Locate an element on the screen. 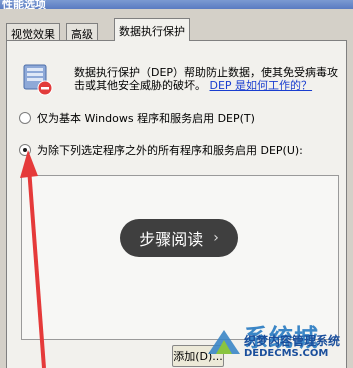 This screenshot has height=368, width=353. step-reading-label: 步骤阅读 is located at coordinates (171, 239).